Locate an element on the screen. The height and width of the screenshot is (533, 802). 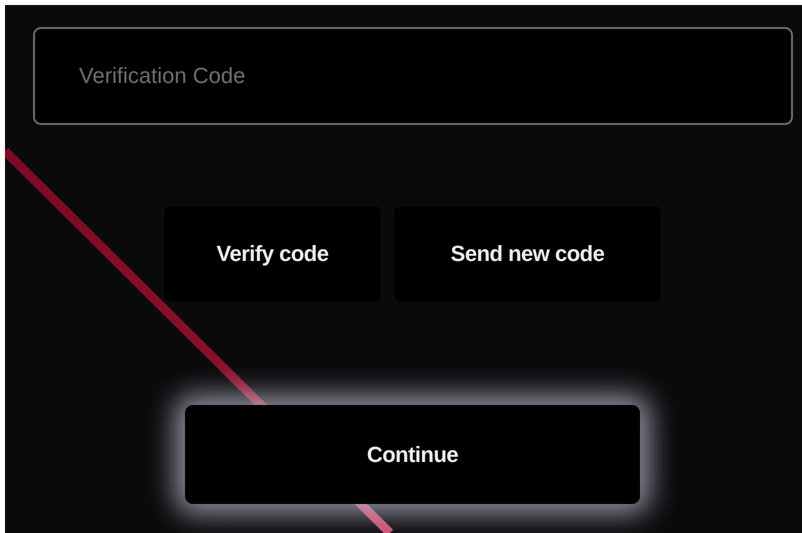
action-button: Verify code is located at coordinates (272, 254).